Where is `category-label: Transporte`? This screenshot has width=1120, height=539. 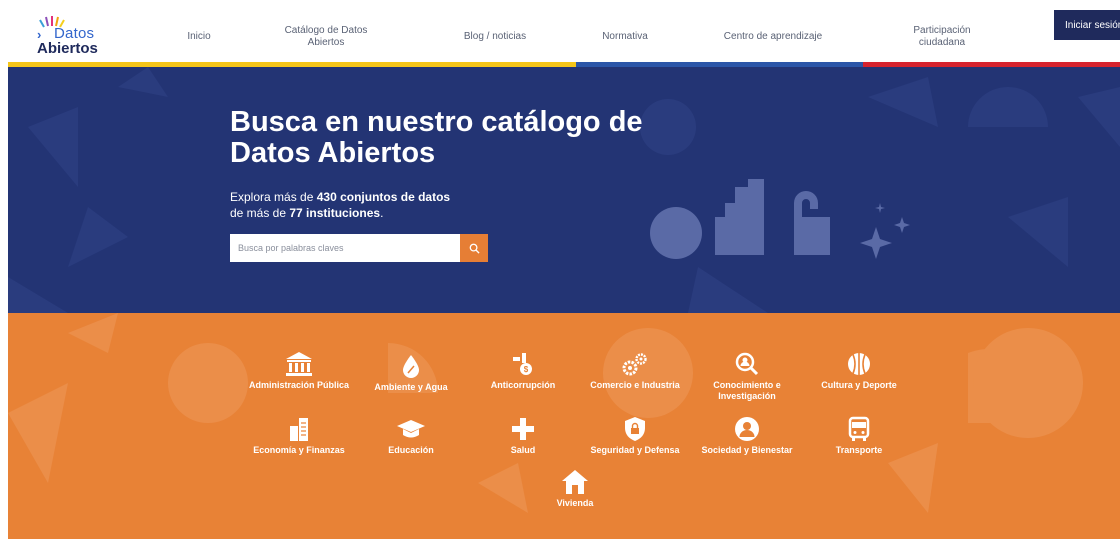 category-label: Transporte is located at coordinates (859, 450).